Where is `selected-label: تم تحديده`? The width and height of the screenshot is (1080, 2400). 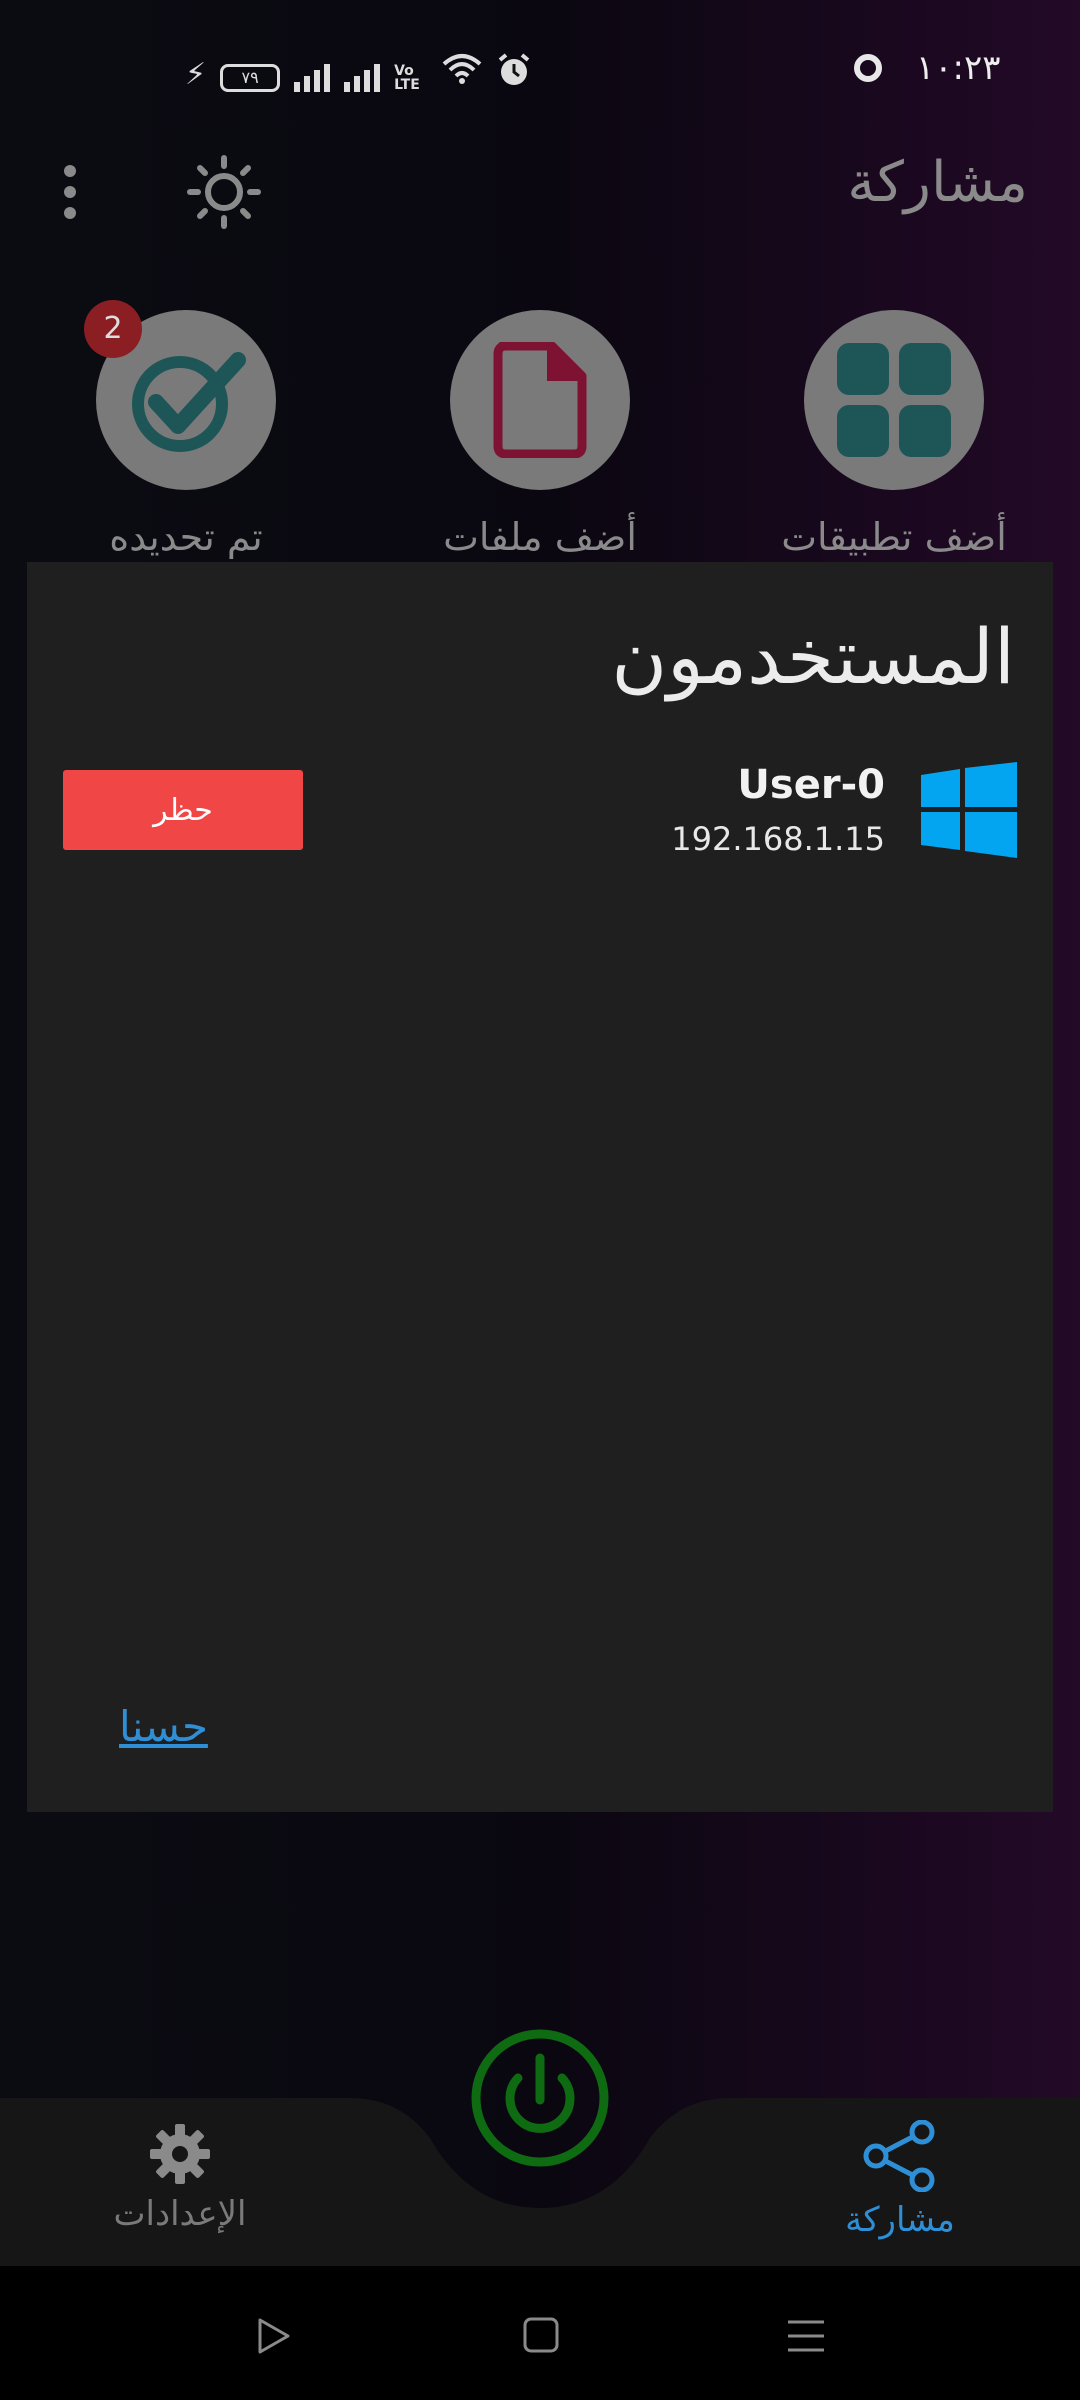
selected-label: تم تحديده is located at coordinates (186, 537).